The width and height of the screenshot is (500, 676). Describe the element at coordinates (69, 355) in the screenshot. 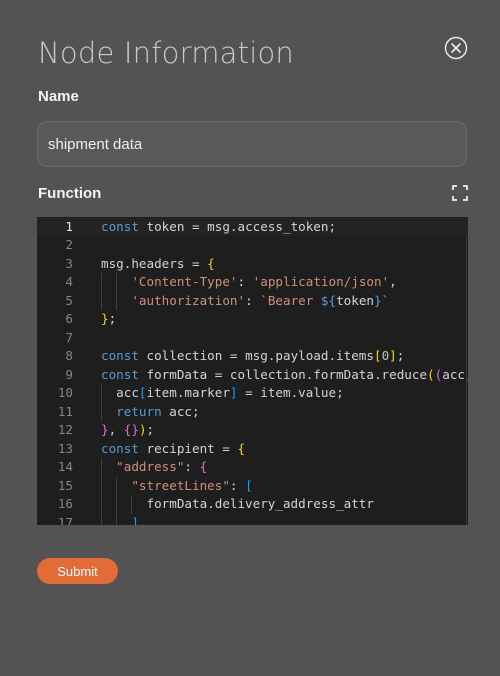

I see `line-number: 8` at that location.